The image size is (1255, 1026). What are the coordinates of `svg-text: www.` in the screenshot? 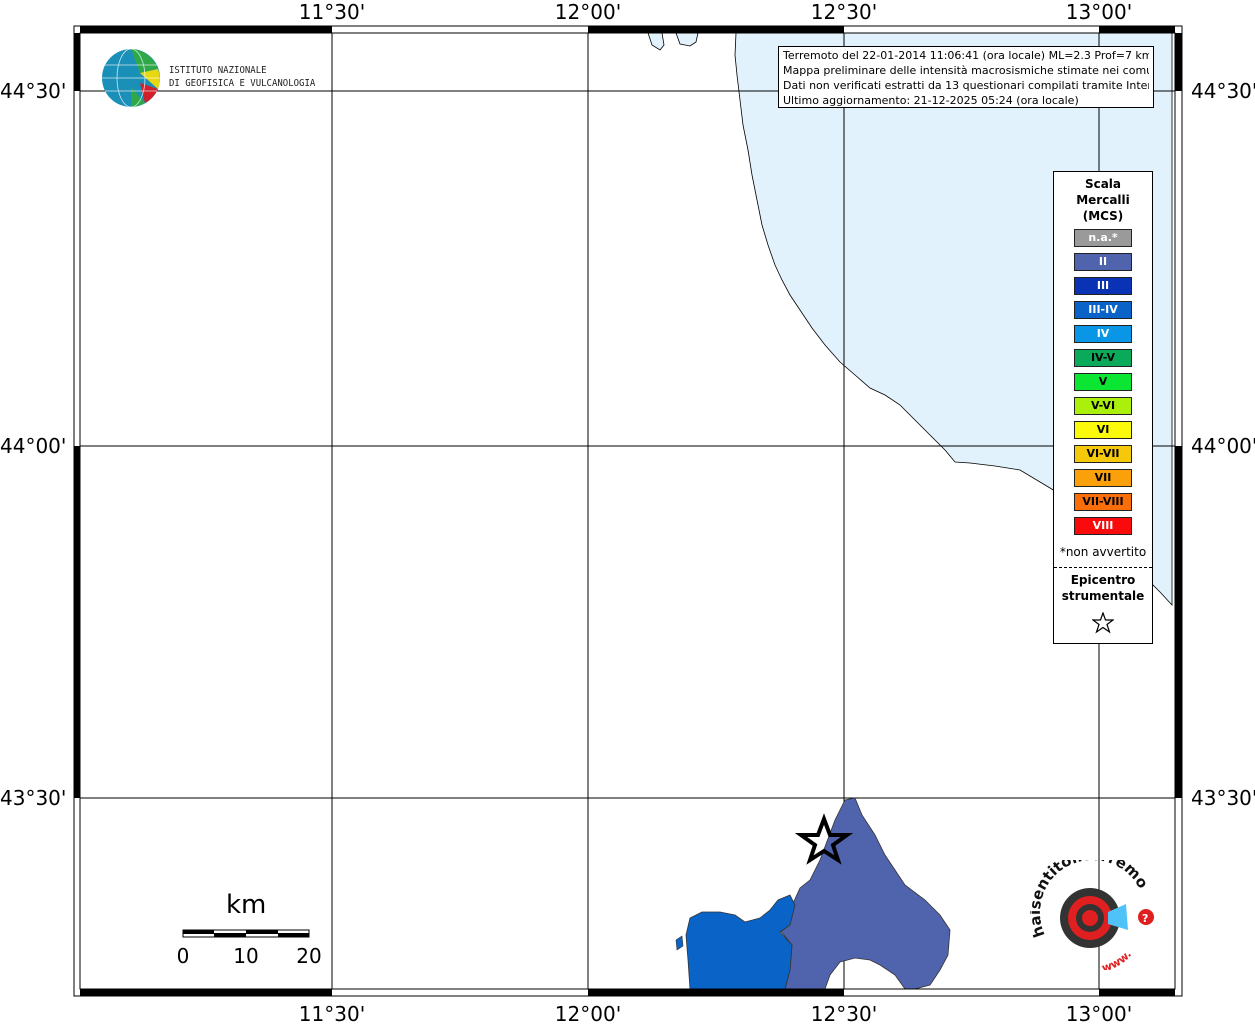 It's located at (1117, 959).